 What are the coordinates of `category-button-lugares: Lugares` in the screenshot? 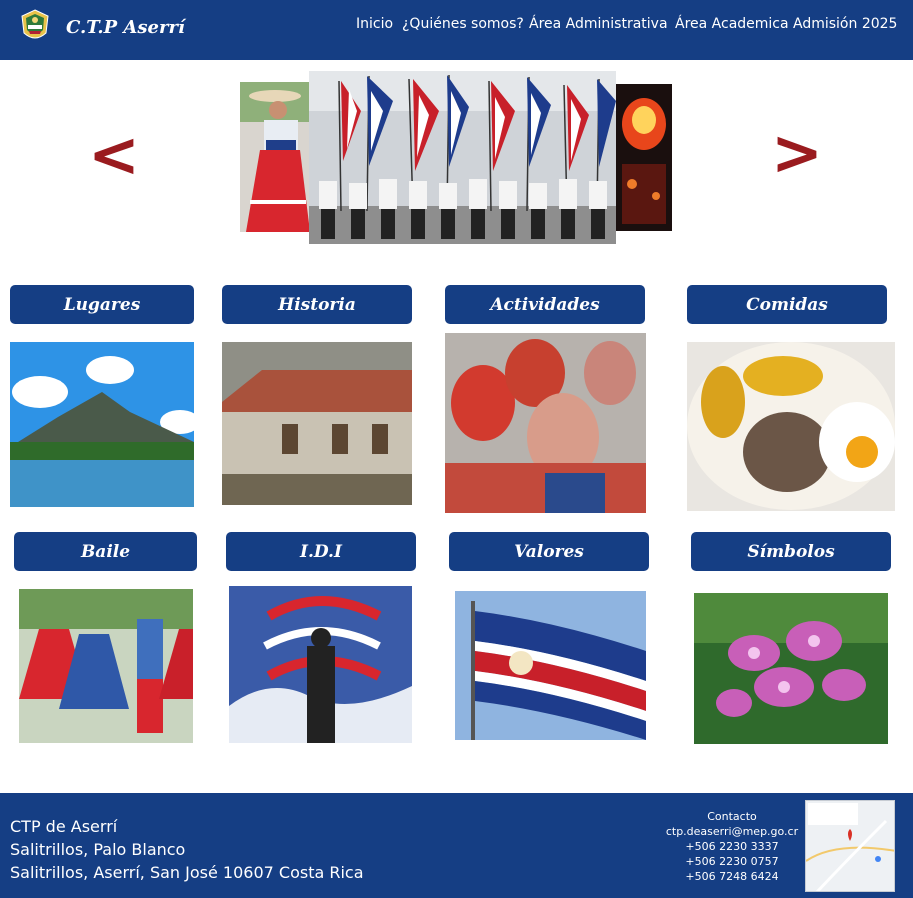 It's located at (102, 304).